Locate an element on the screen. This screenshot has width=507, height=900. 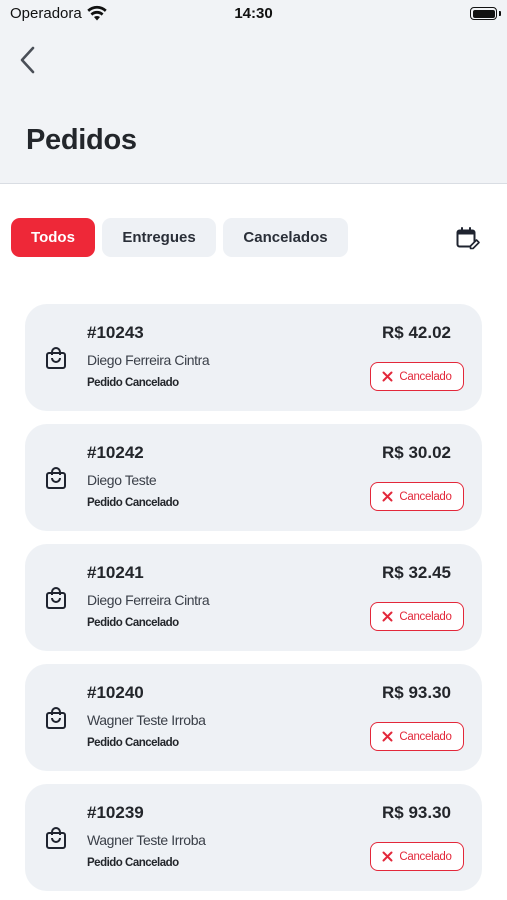
tab-todos: Todos is located at coordinates (53, 237).